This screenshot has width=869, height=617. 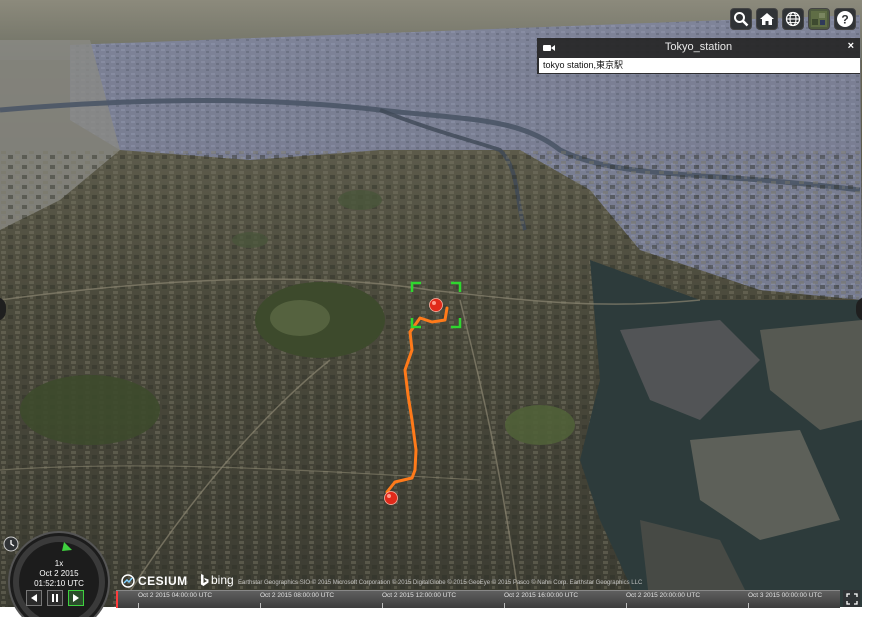 I want to click on play-reverse-button, so click(x=34, y=598).